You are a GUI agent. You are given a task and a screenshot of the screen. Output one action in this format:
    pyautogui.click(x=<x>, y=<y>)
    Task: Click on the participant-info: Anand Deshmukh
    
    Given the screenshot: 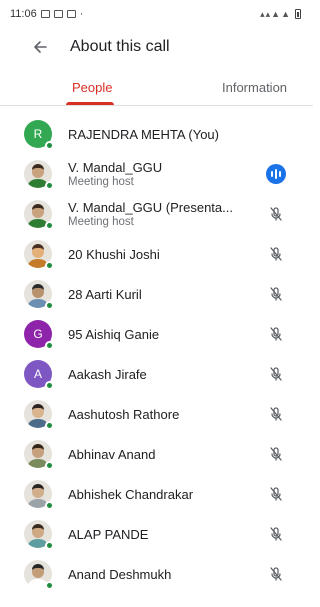 What is the action you would take?
    pyautogui.click(x=163, y=574)
    